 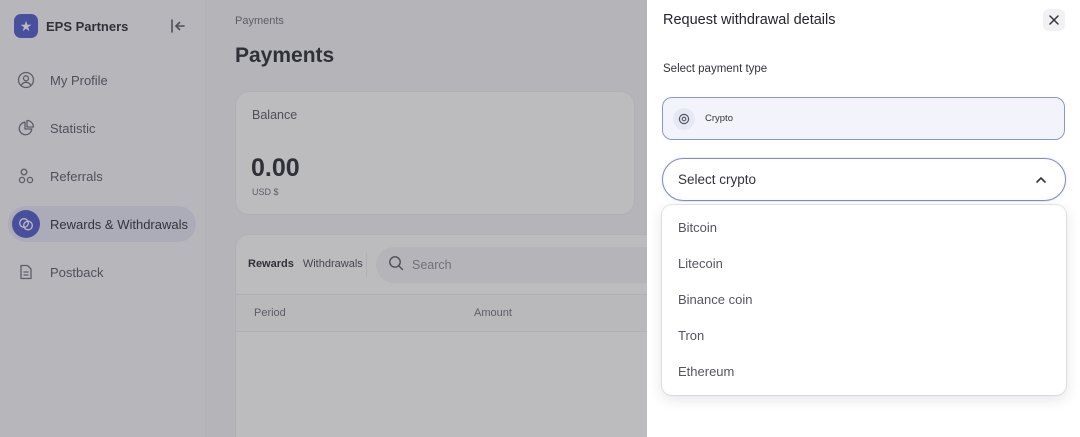 What do you see at coordinates (864, 179) in the screenshot?
I see `crypto-select: Select crypto` at bounding box center [864, 179].